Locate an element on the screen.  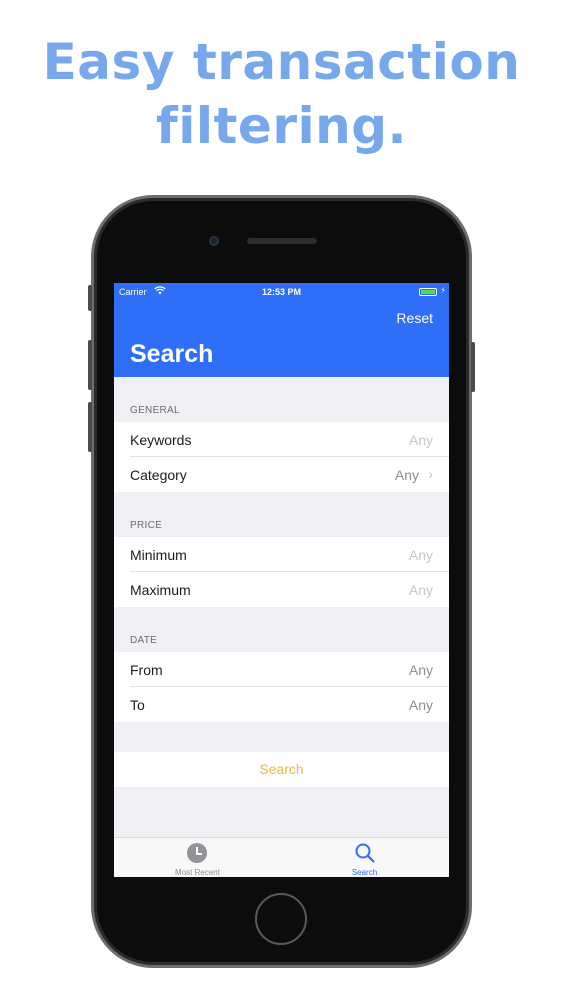
headline: Easy transaction filtering. is located at coordinates (281, 94).